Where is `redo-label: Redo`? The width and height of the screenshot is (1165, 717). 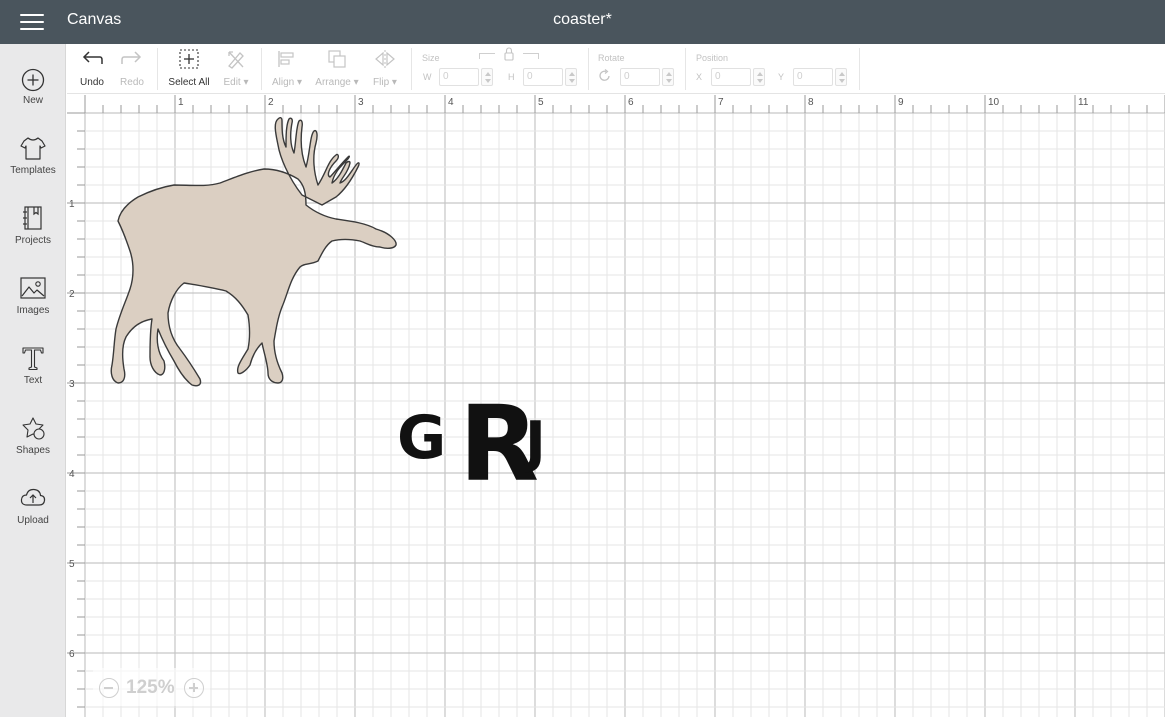 redo-label: Redo is located at coordinates (132, 82).